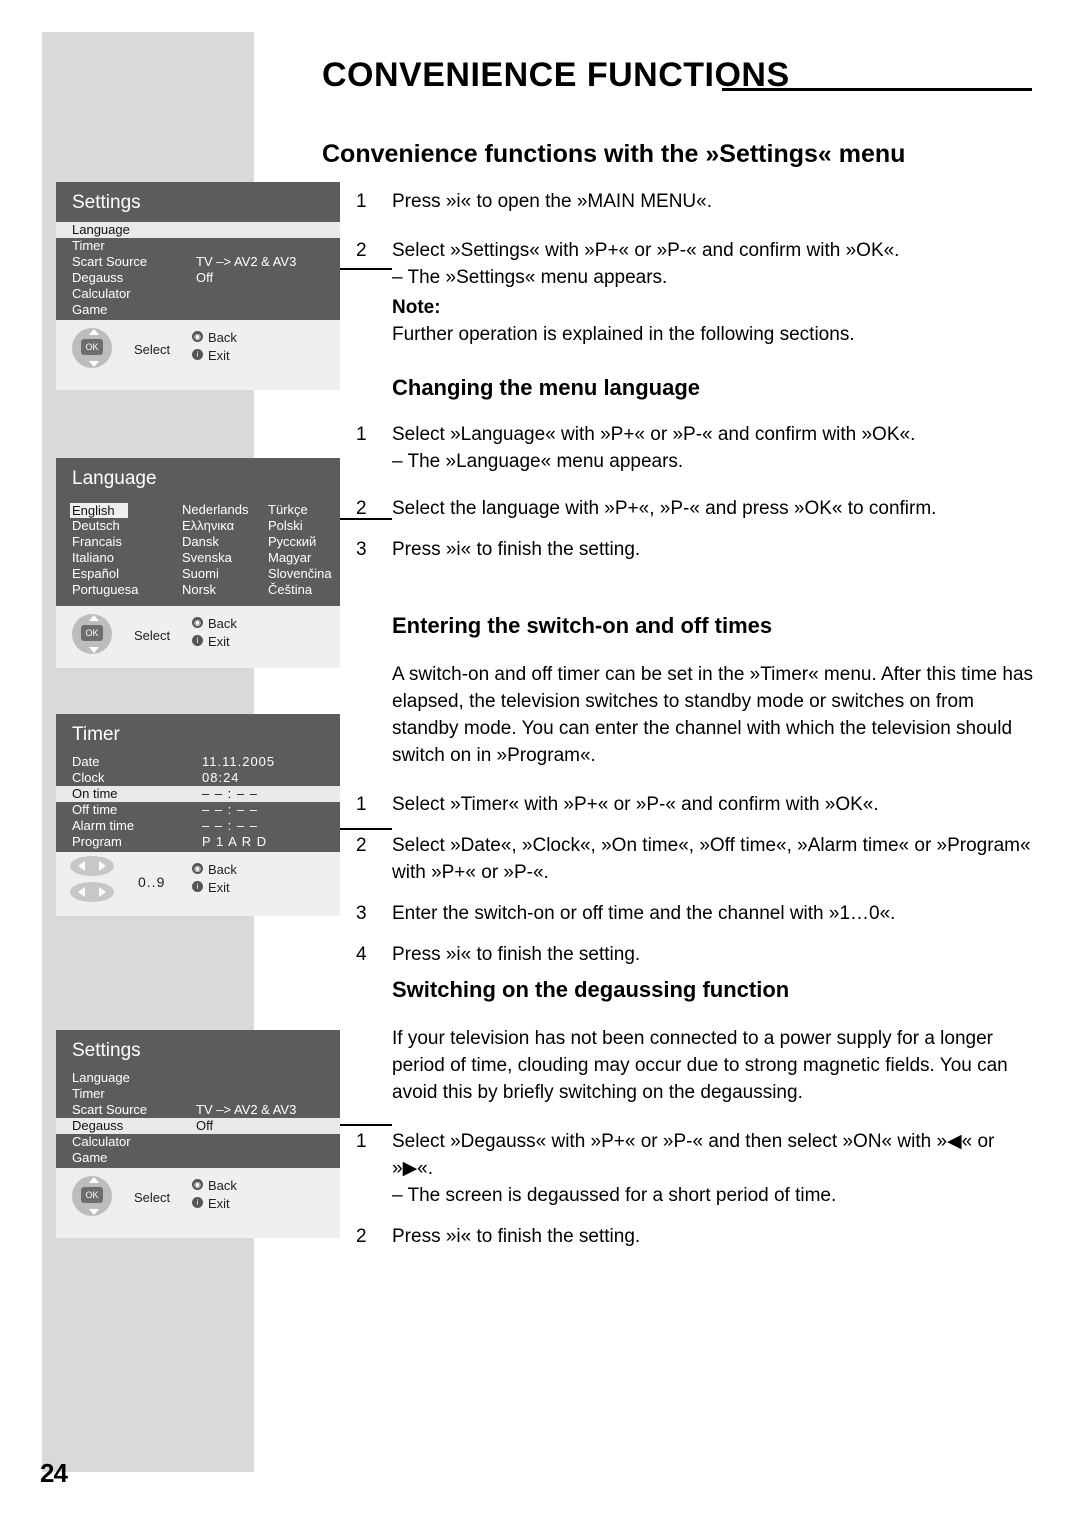  Describe the element at coordinates (93, 558) in the screenshot. I see `osd-lang-cell: Italiano` at that location.